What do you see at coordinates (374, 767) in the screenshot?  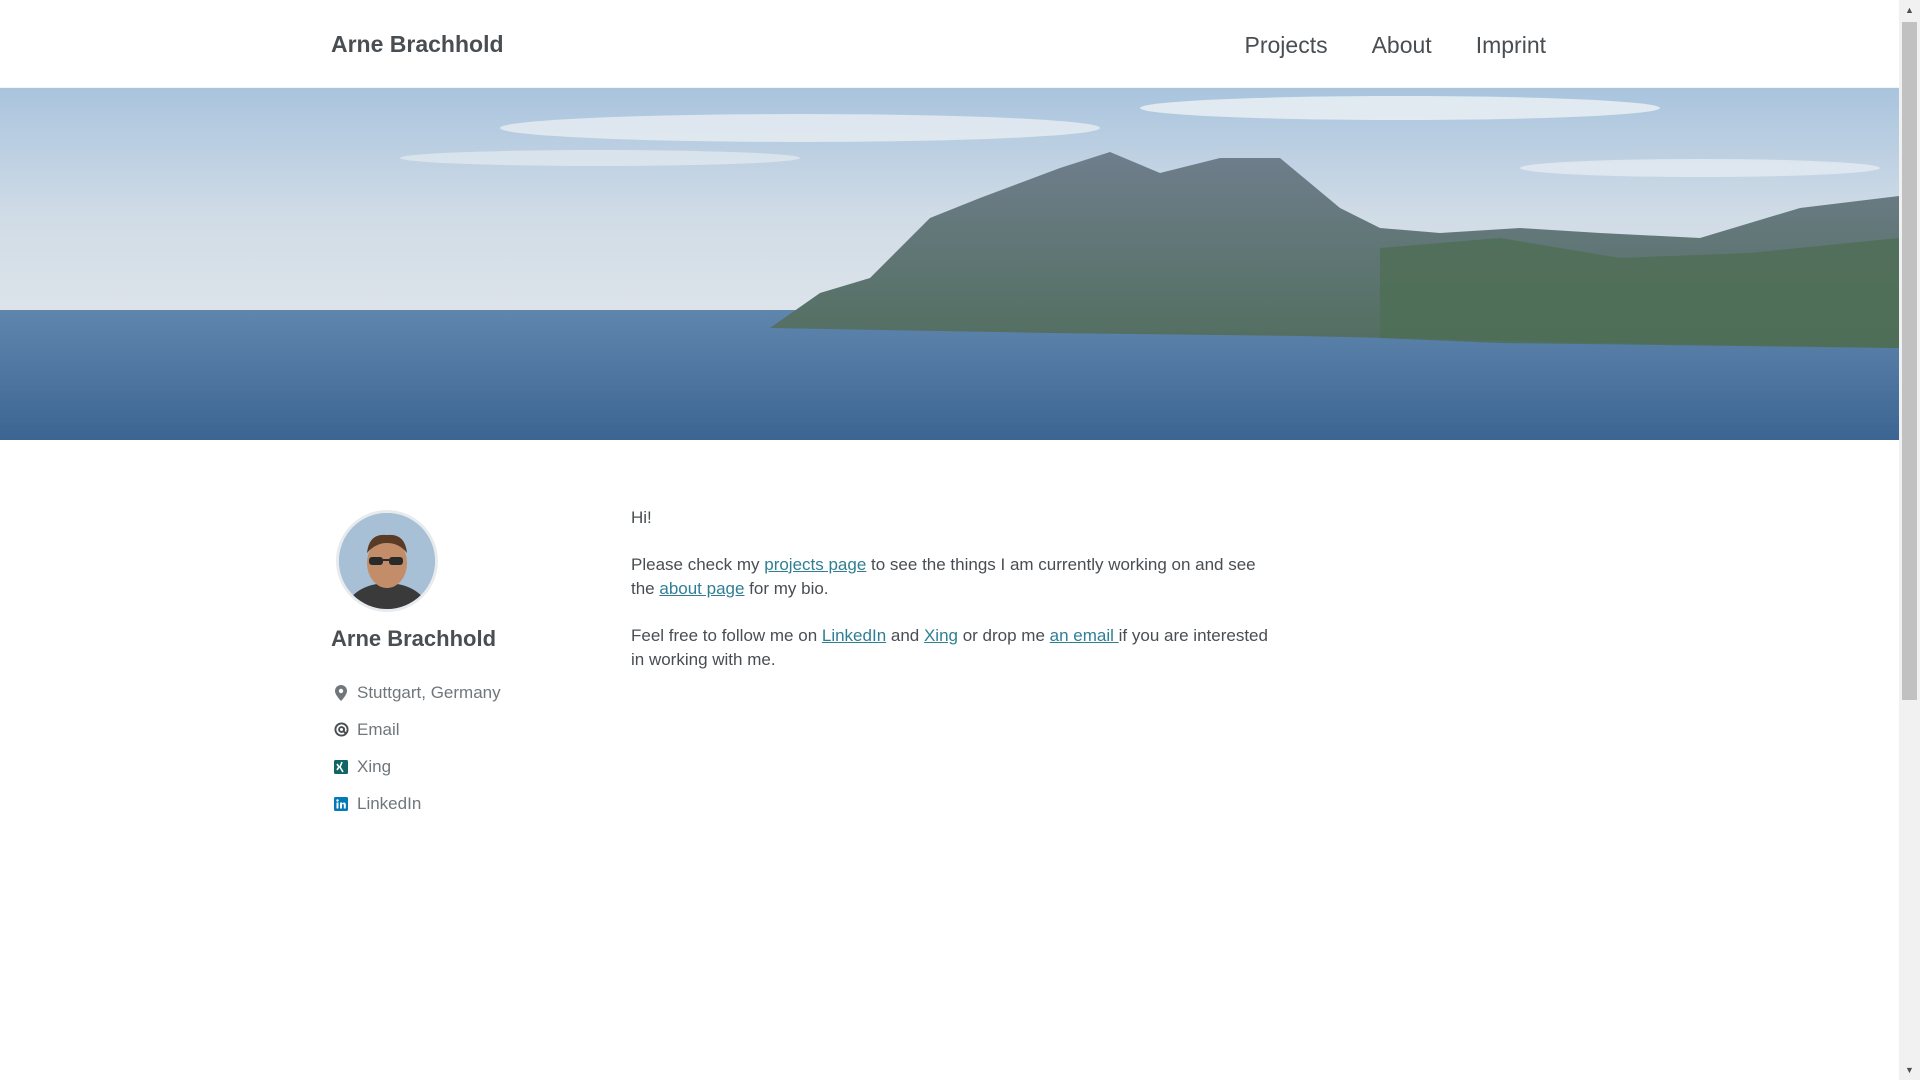 I see `xing-link: Xing` at bounding box center [374, 767].